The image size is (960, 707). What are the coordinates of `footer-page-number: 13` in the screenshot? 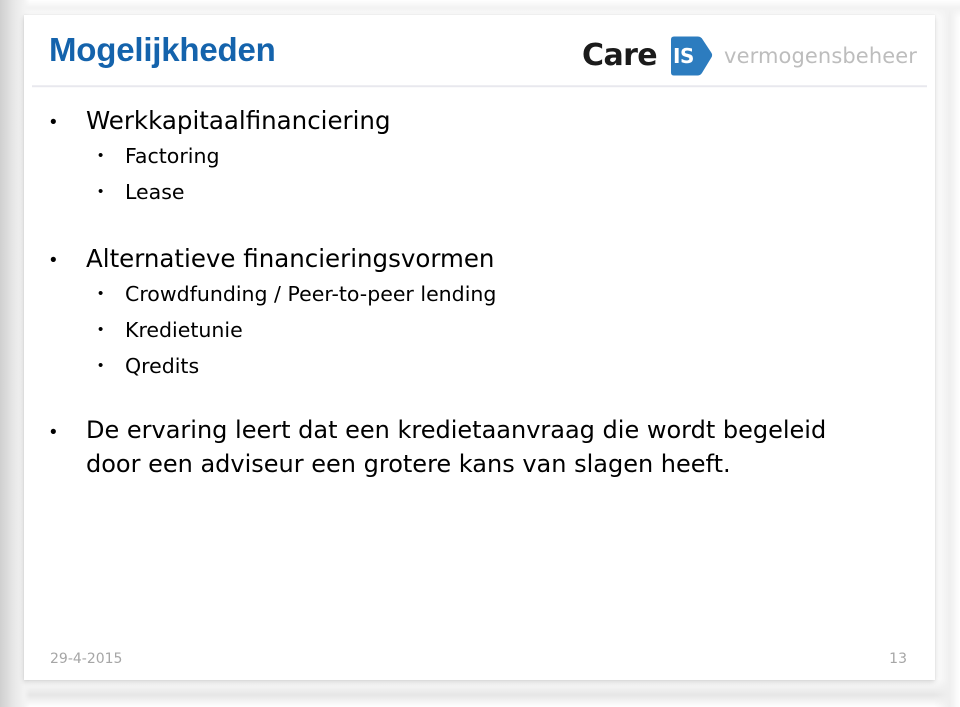 It's located at (898, 659).